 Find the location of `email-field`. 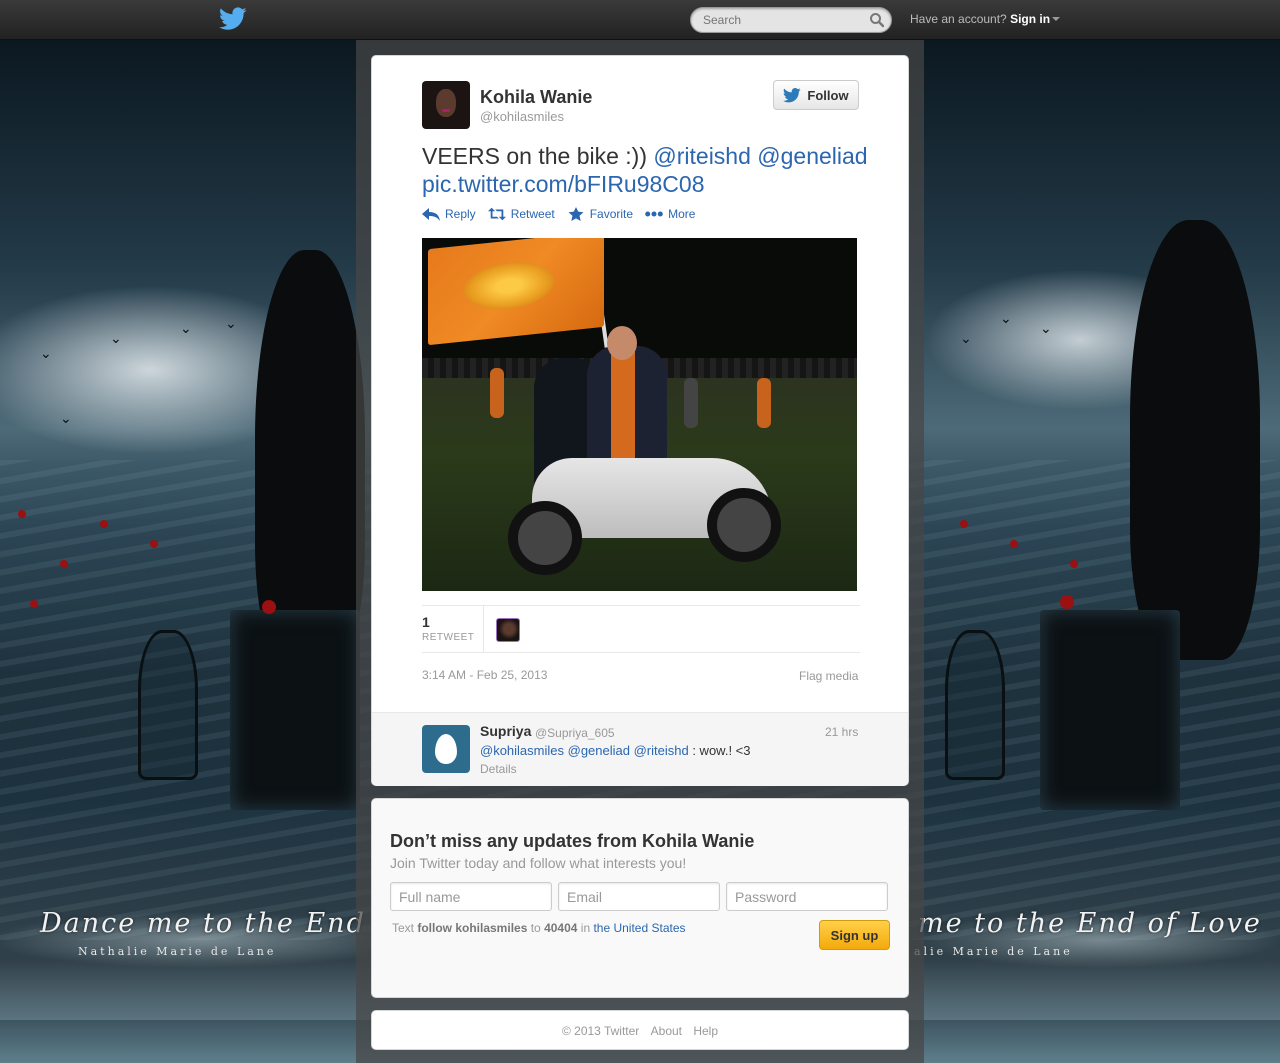

email-field is located at coordinates (639, 896).